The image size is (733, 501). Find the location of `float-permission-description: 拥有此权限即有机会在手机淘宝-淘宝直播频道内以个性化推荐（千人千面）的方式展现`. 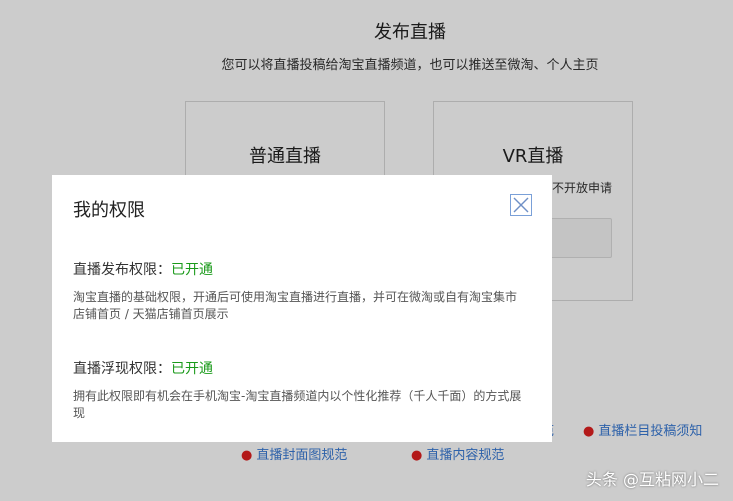

float-permission-description: 拥有此权限即有机会在手机淘宝-淘宝直播频道内以个性化推荐（千人千面）的方式展现 is located at coordinates (297, 404).